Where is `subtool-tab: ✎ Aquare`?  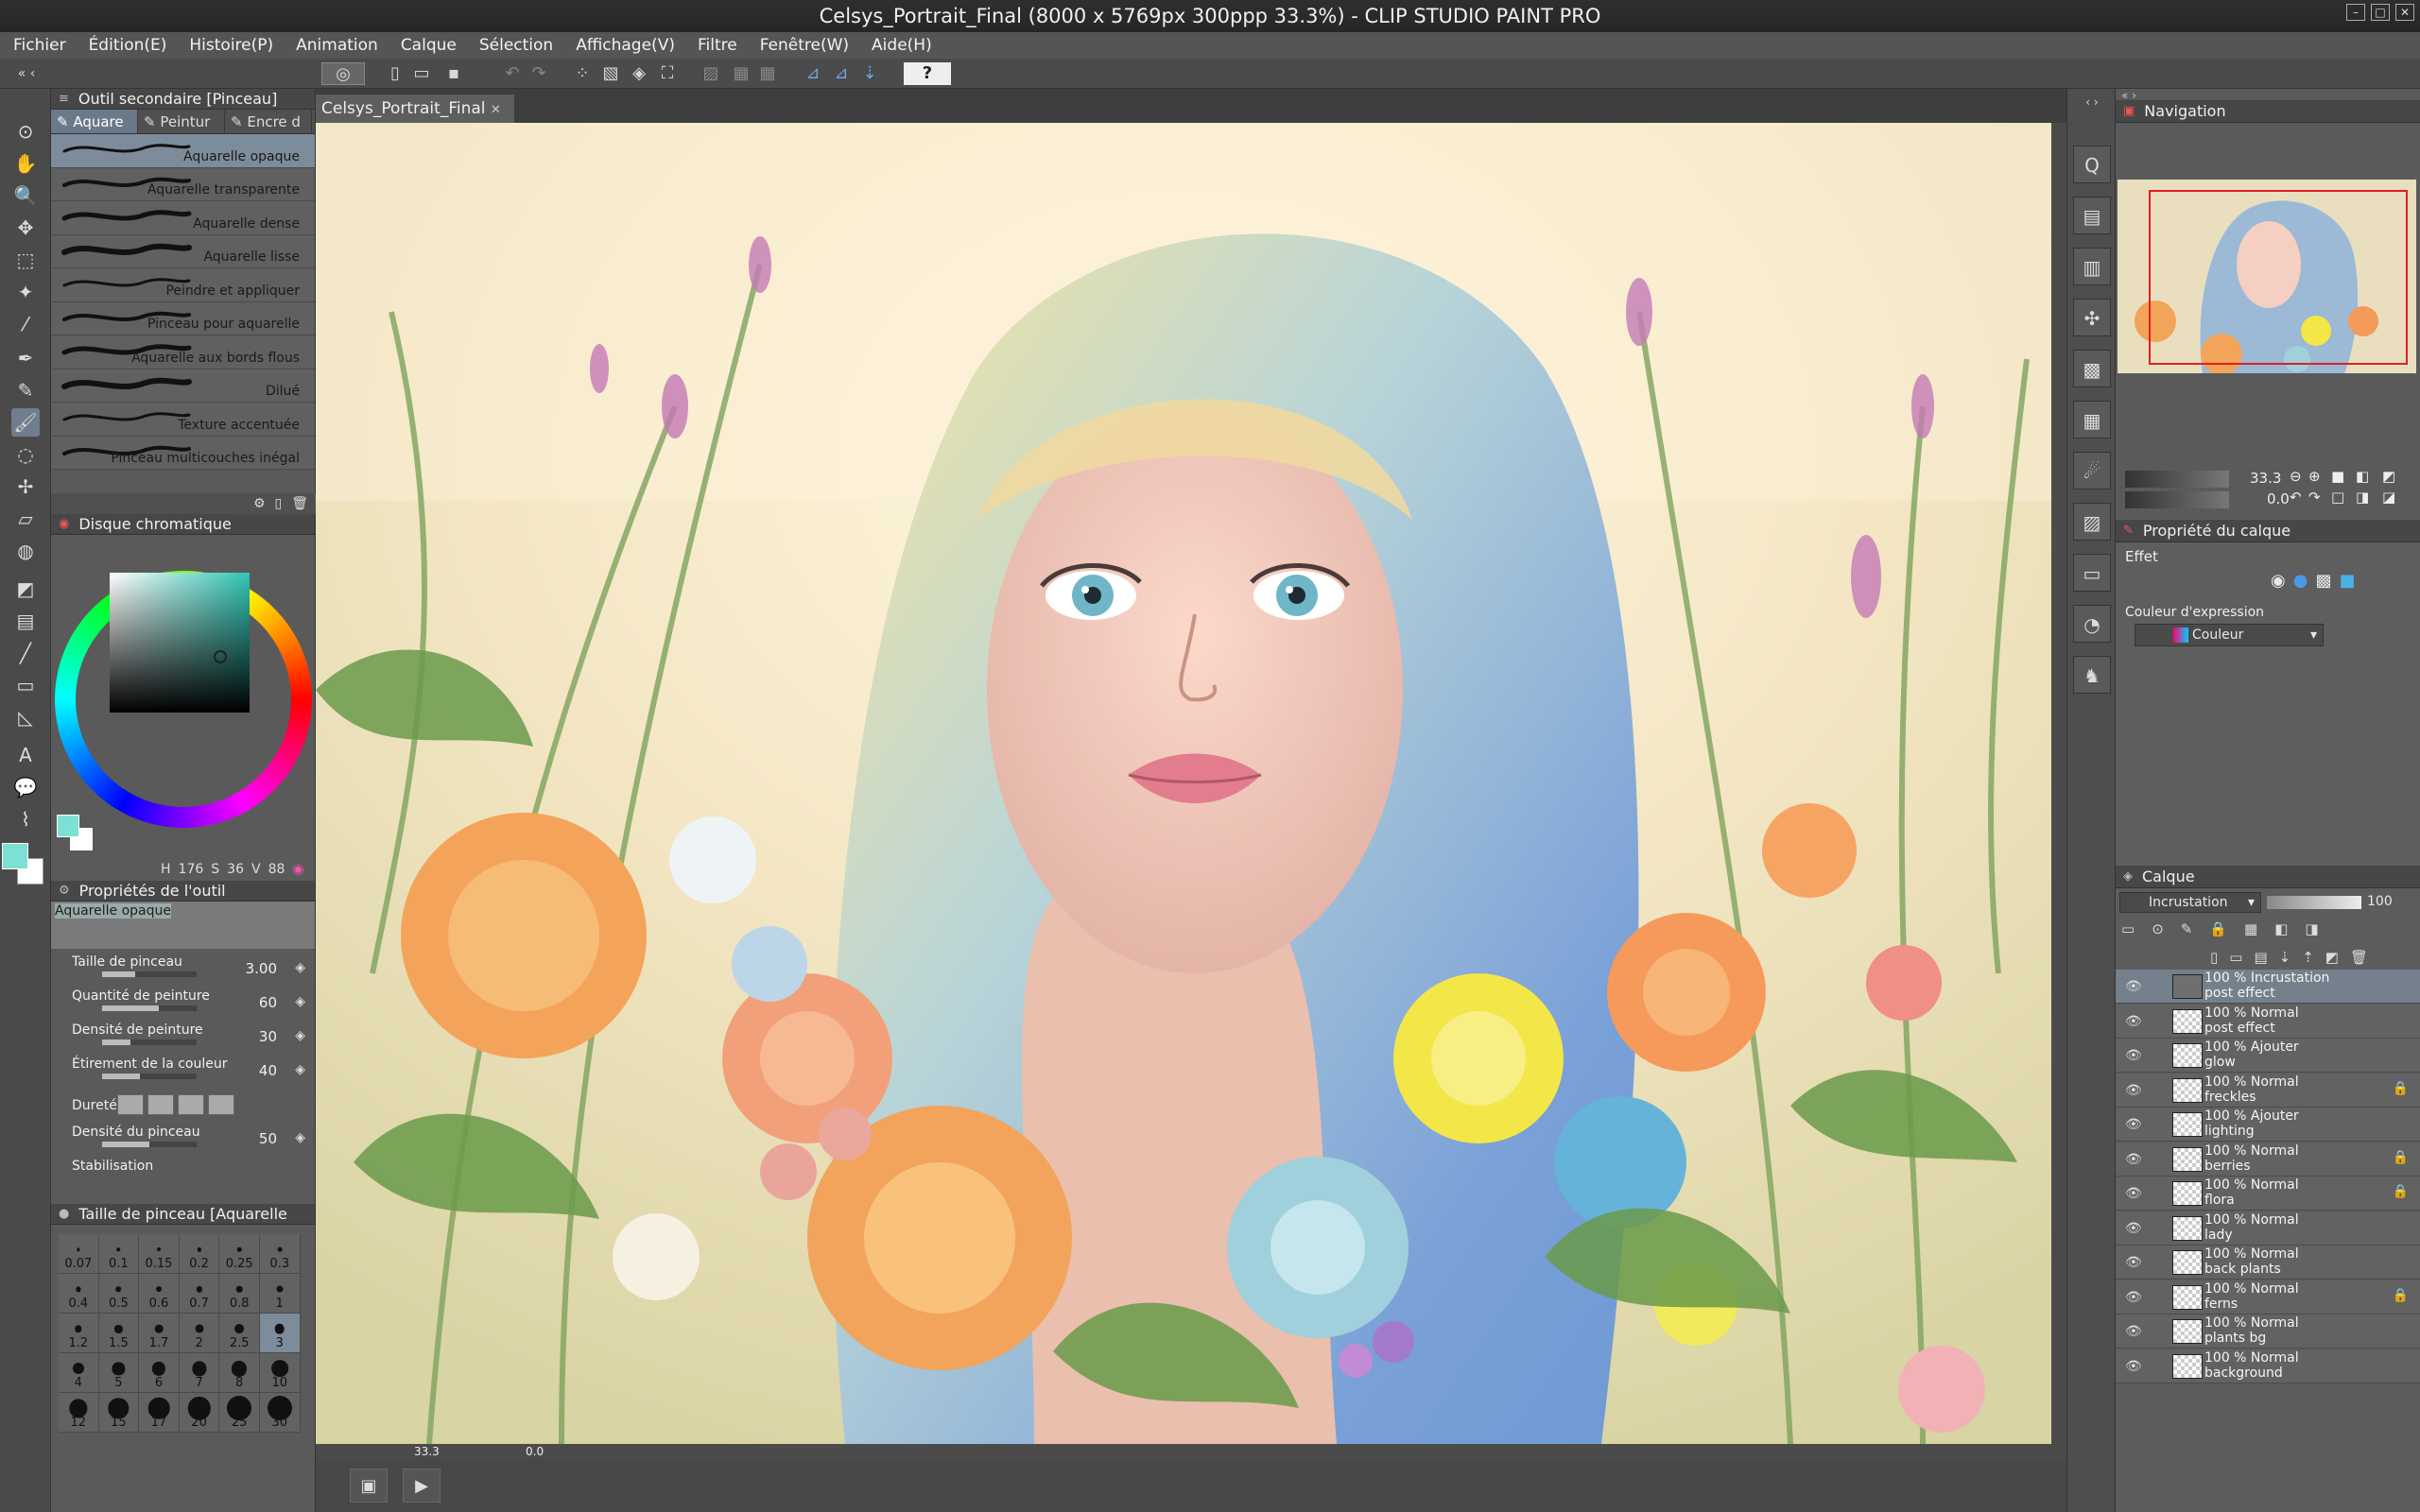
subtool-tab: ✎ Aquare is located at coordinates (95, 121).